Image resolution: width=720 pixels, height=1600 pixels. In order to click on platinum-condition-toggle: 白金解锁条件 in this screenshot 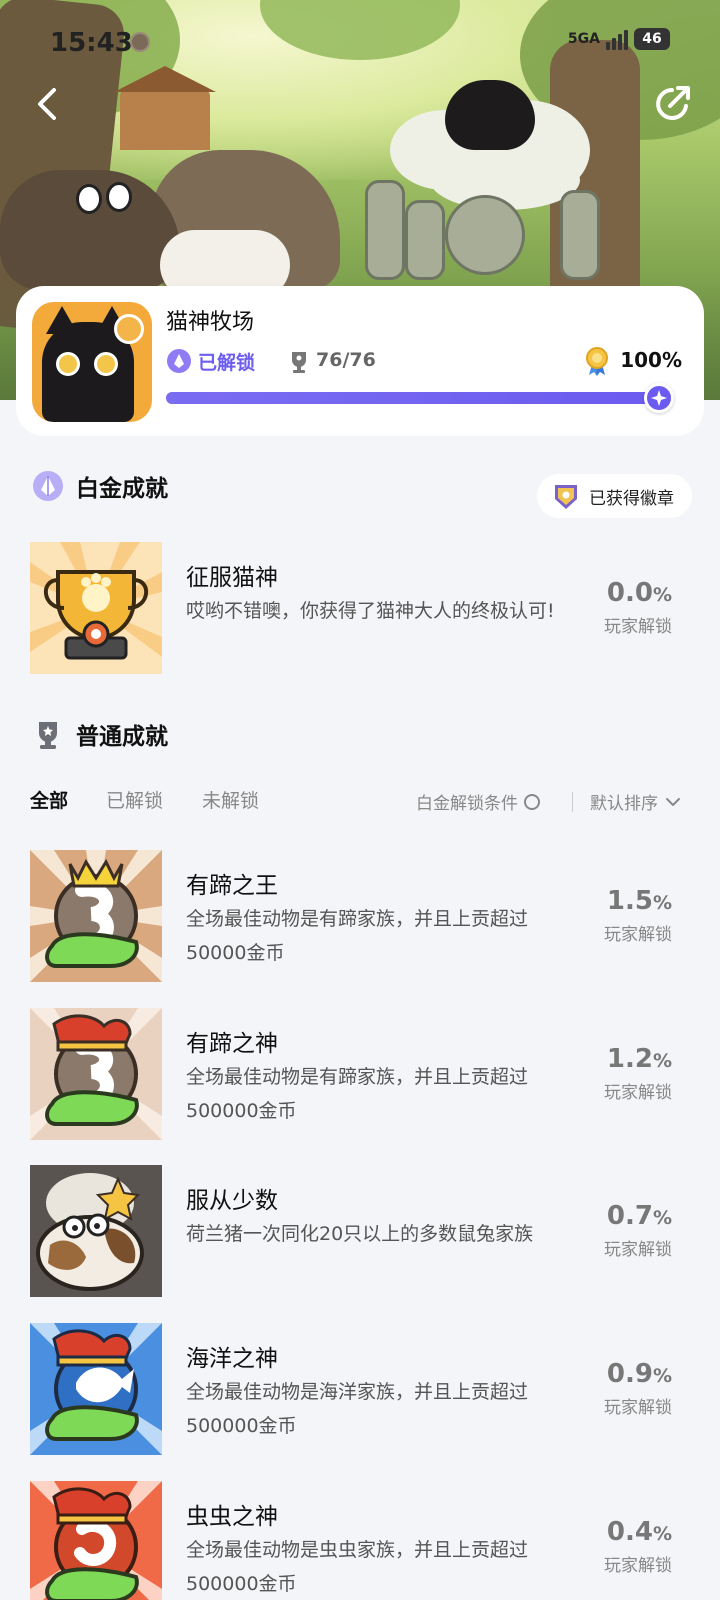, I will do `click(478, 801)`.